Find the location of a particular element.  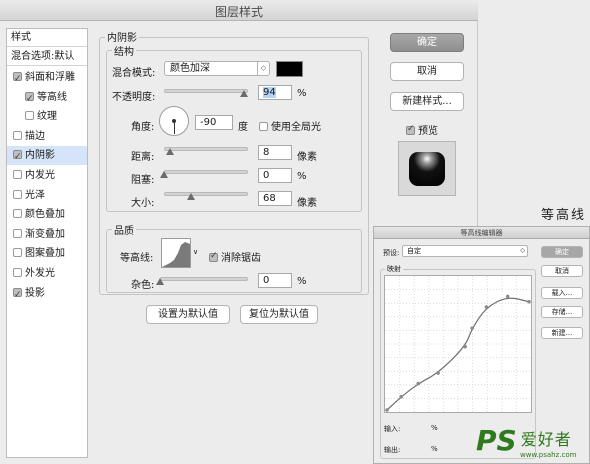

style-item-label: 光泽 is located at coordinates (35, 195).